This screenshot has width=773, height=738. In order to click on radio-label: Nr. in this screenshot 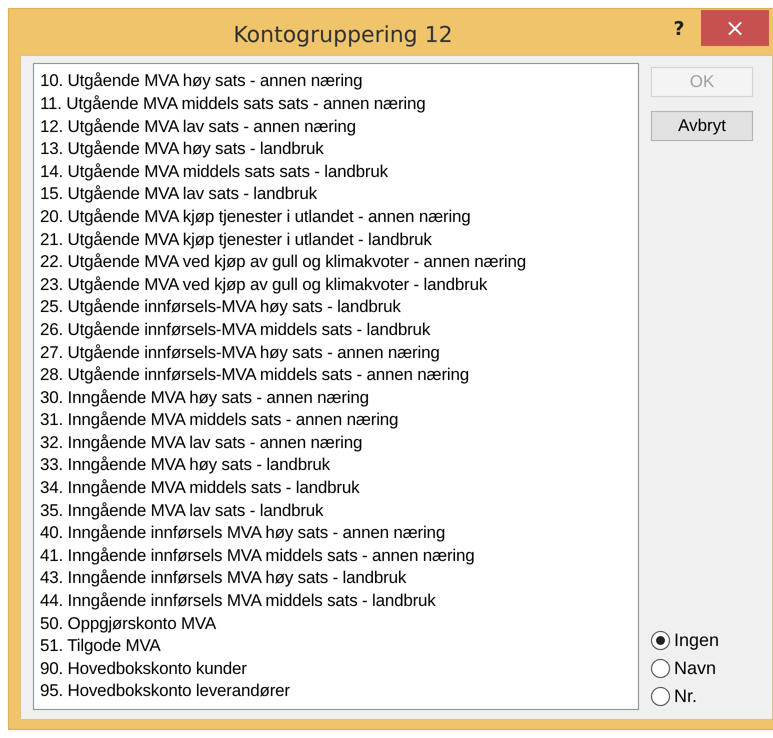, I will do `click(686, 696)`.